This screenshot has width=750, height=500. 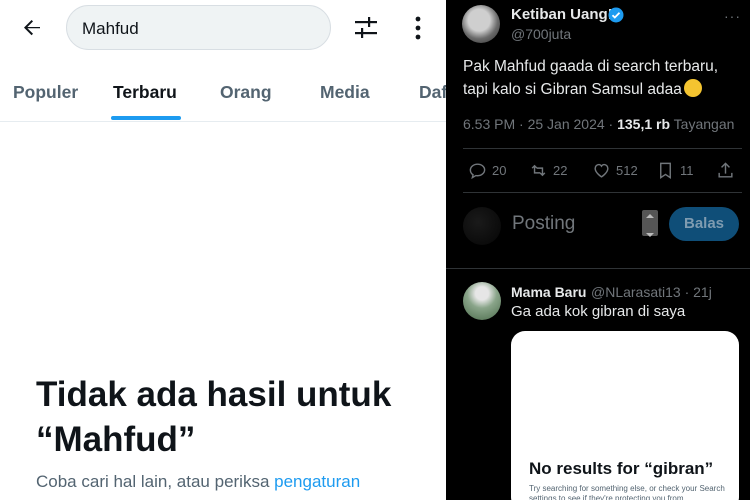 I want to click on back-button, so click(x=32, y=28).